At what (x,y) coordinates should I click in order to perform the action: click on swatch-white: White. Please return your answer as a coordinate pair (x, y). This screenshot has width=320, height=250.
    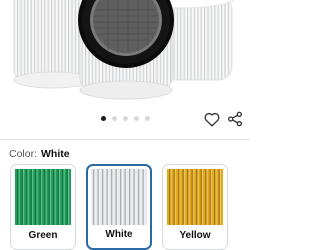
    Looking at the image, I should click on (119, 207).